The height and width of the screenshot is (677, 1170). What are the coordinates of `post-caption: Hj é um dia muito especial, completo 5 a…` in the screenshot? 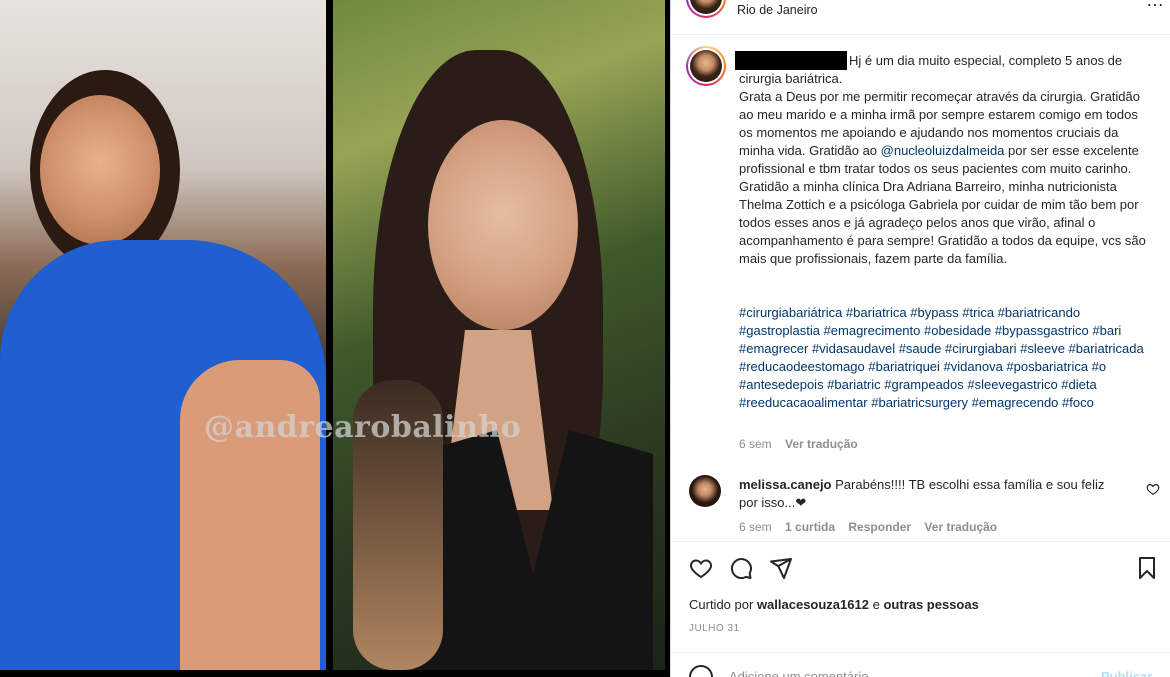 It's located at (944, 160).